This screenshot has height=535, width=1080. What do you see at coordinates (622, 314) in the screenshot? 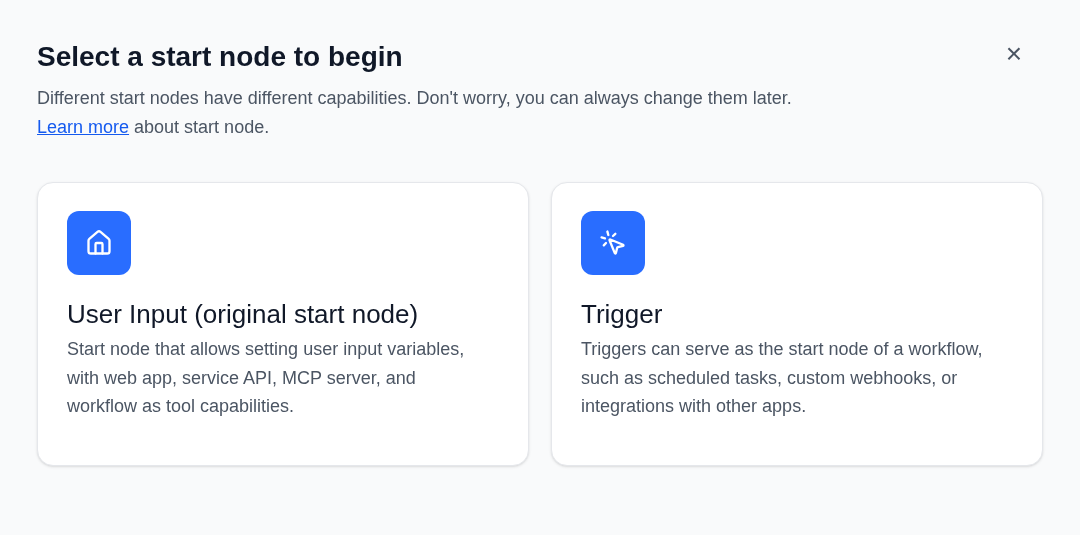
I see `option-title: Trigger` at bounding box center [622, 314].